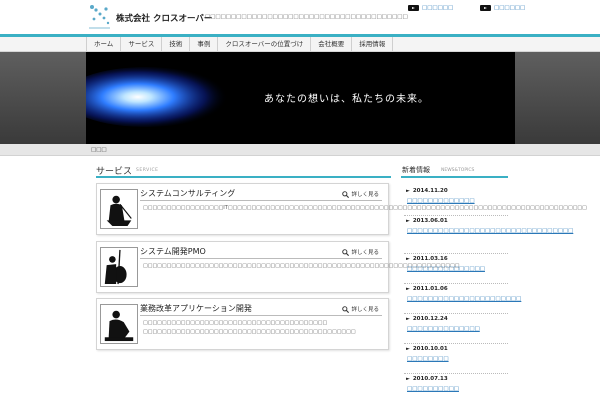 The height and width of the screenshot is (400, 600). Describe the element at coordinates (458, 170) in the screenshot. I see `news-subtitle: NEWS&TOPICS` at that location.